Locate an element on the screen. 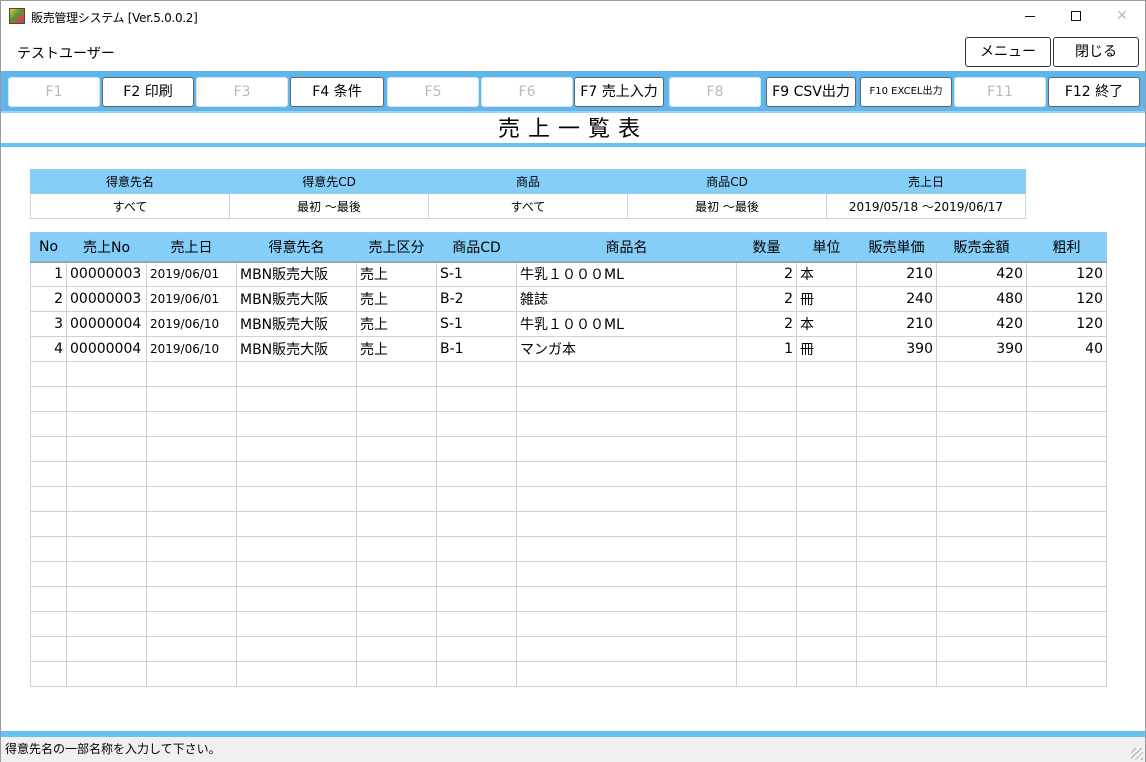  column-header: 販売金額 is located at coordinates (981, 247).